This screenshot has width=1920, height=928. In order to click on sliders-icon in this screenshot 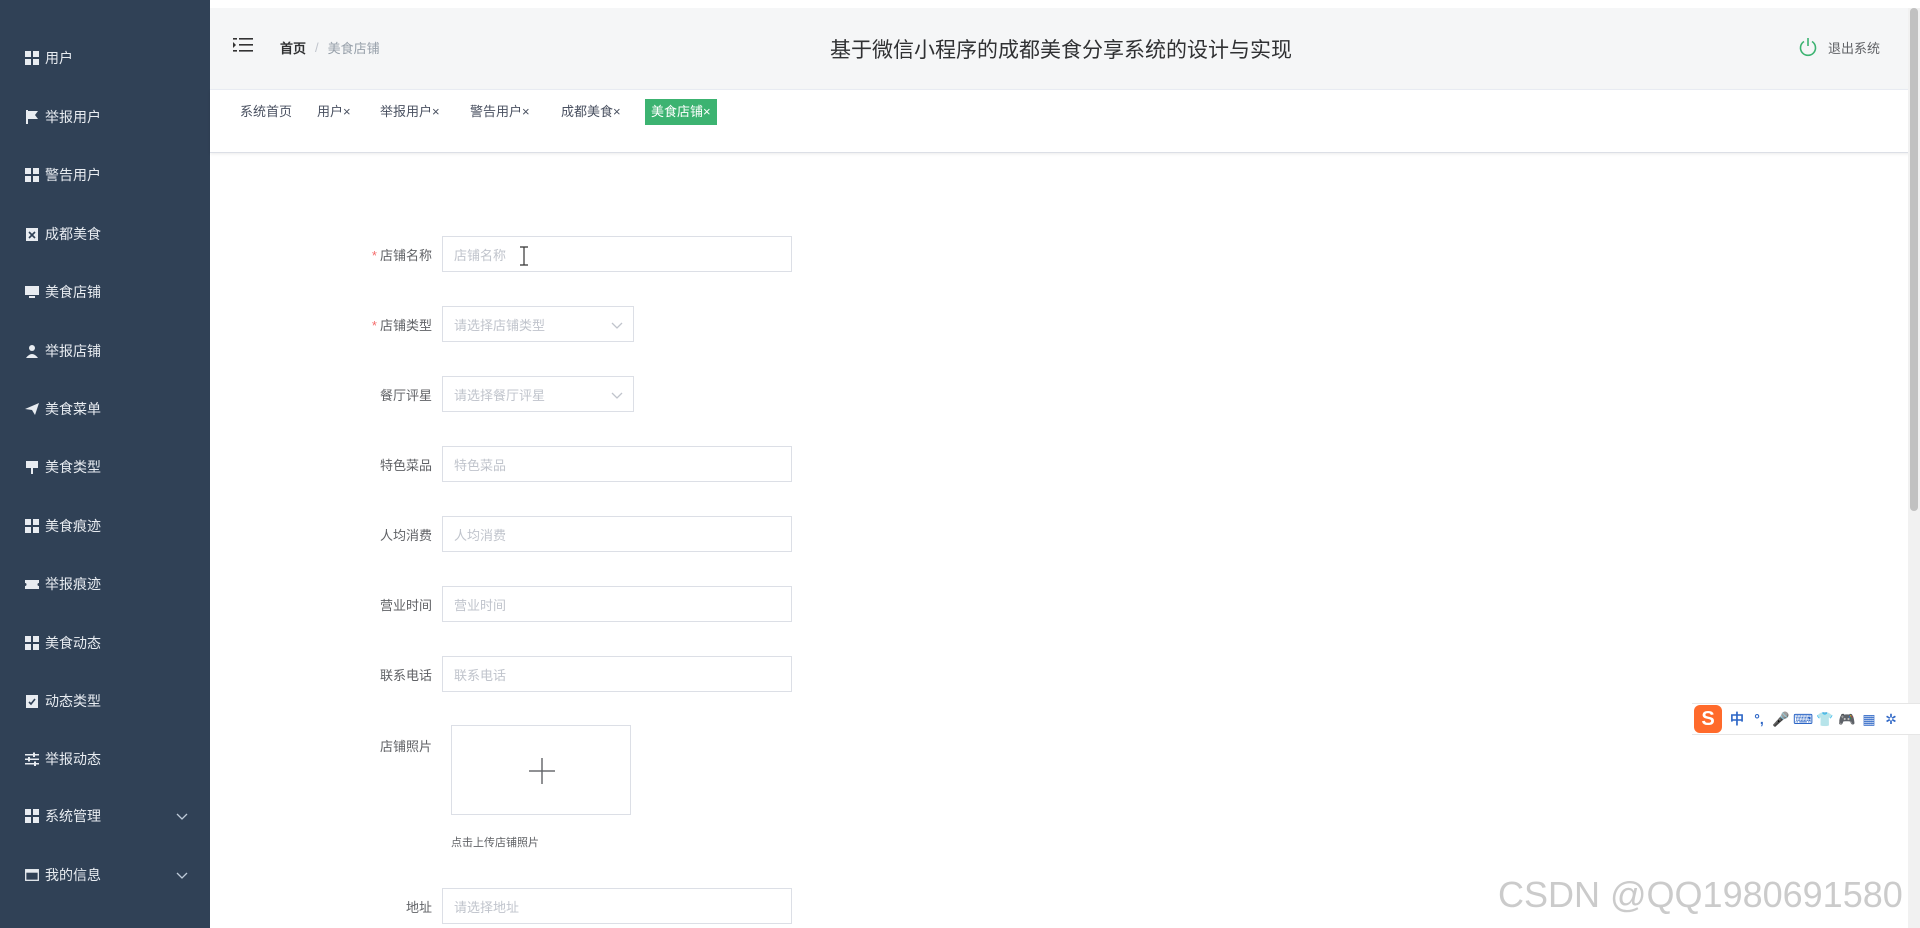, I will do `click(32, 759)`.